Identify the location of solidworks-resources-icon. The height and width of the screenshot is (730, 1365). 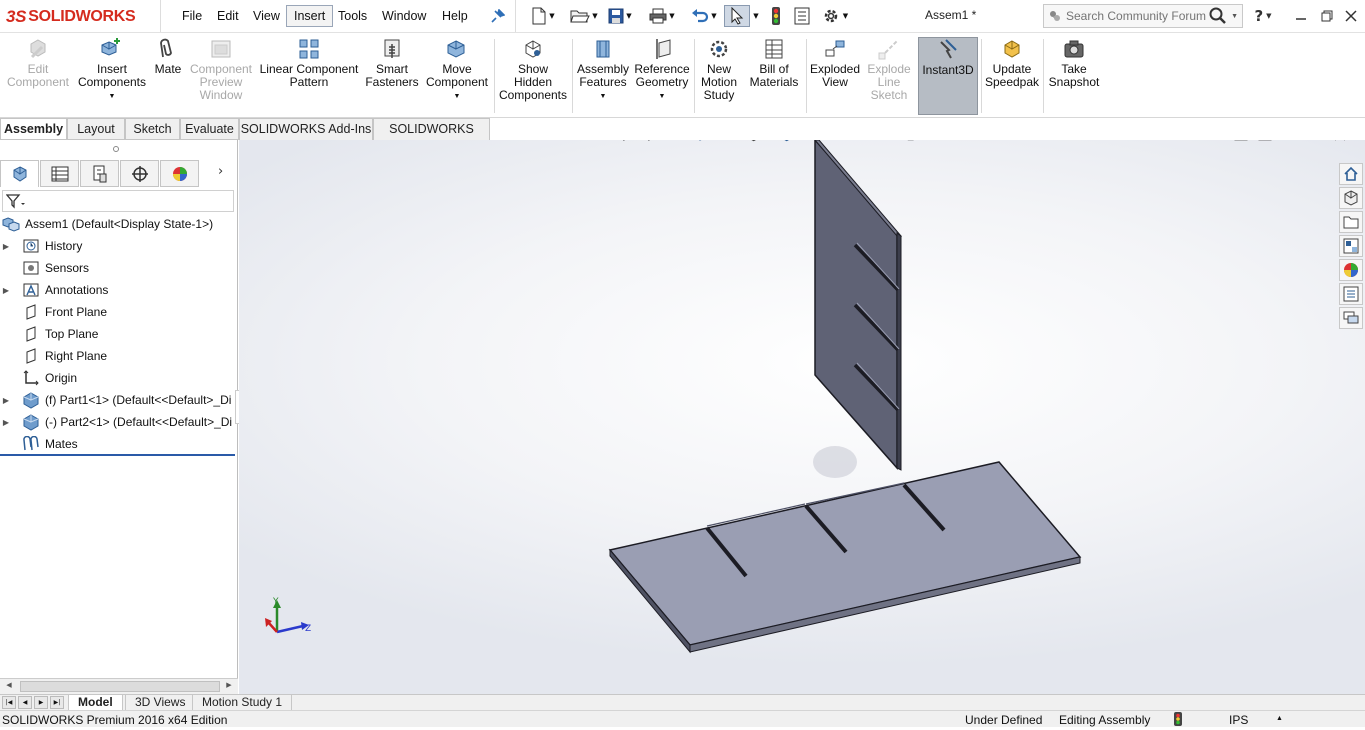
(1351, 174).